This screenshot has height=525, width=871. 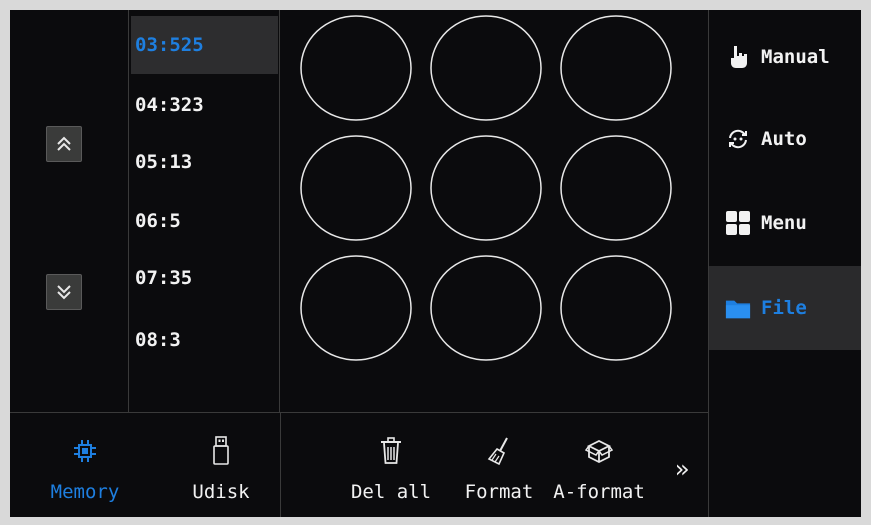 I want to click on file-item: 08:3, so click(x=205, y=340).